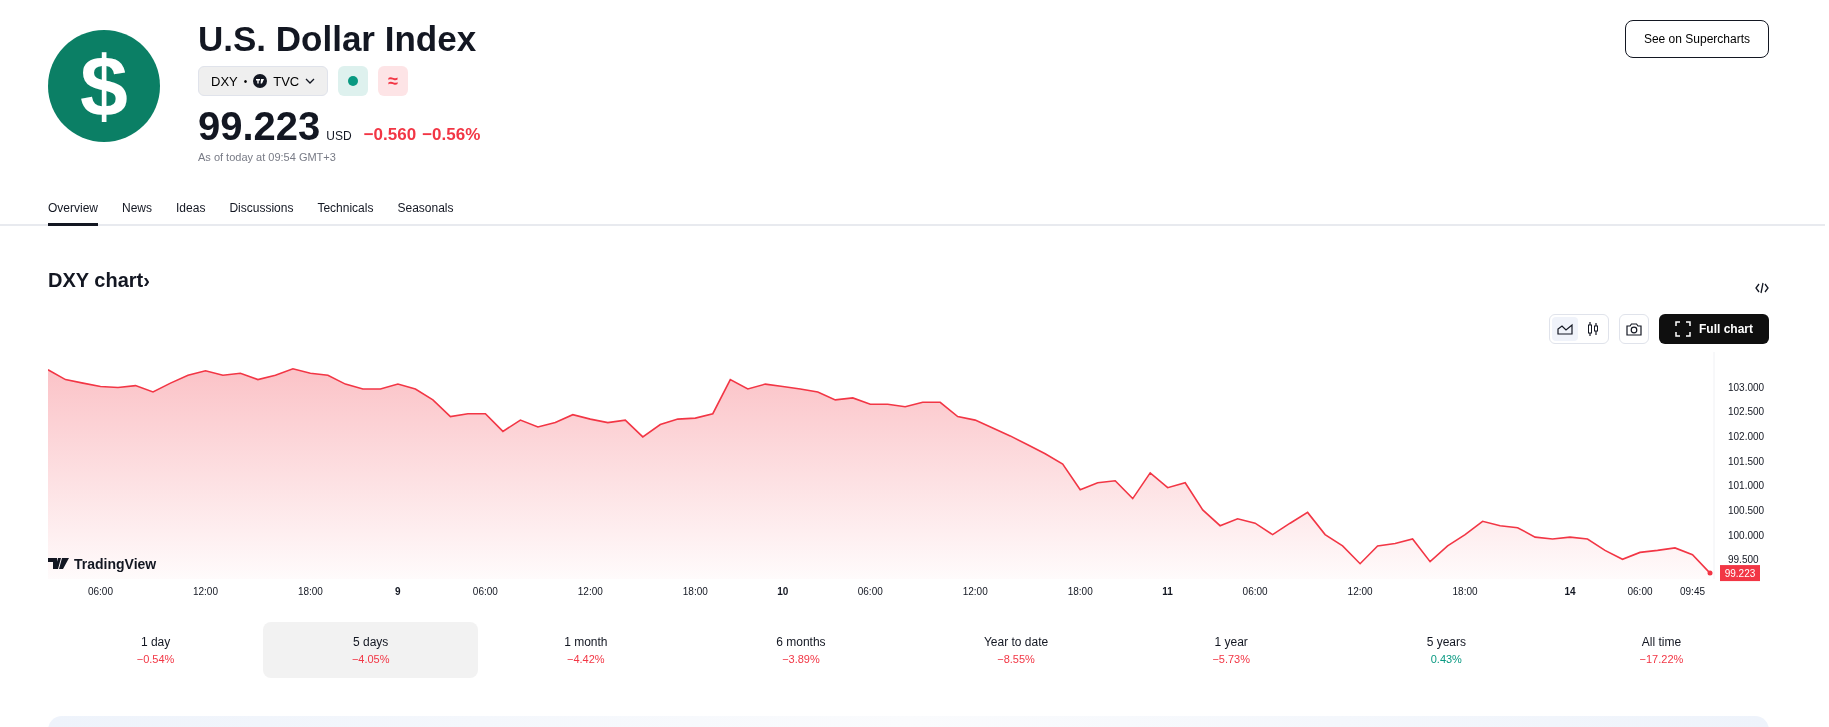 This screenshot has height=727, width=1829. What do you see at coordinates (1746, 387) in the screenshot?
I see `y-axis-label: 103.000` at bounding box center [1746, 387].